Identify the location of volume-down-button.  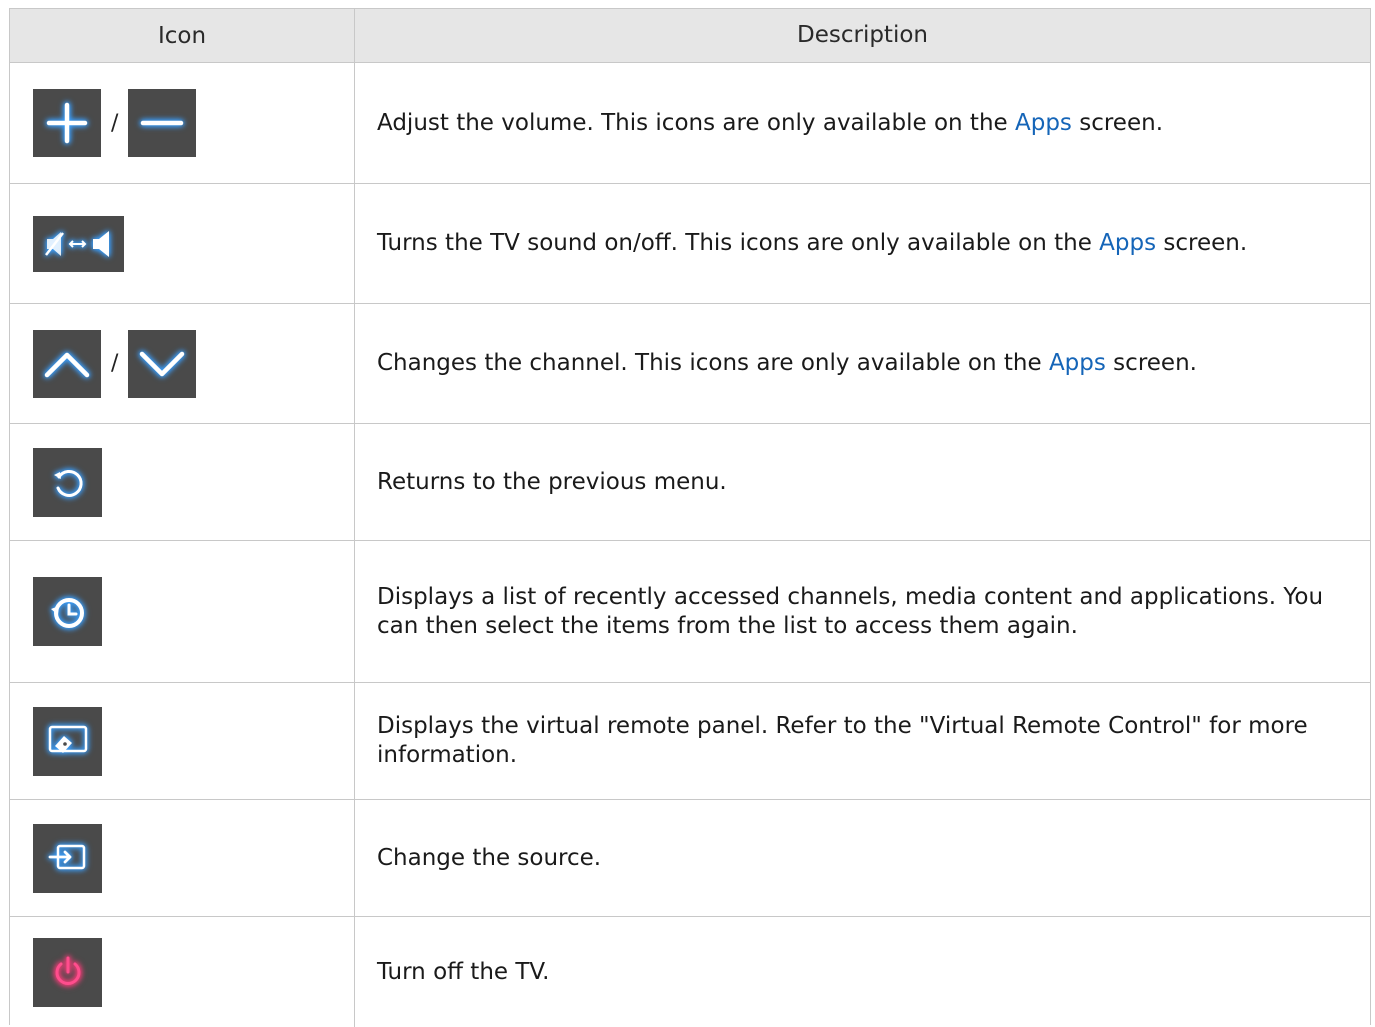
(162, 123).